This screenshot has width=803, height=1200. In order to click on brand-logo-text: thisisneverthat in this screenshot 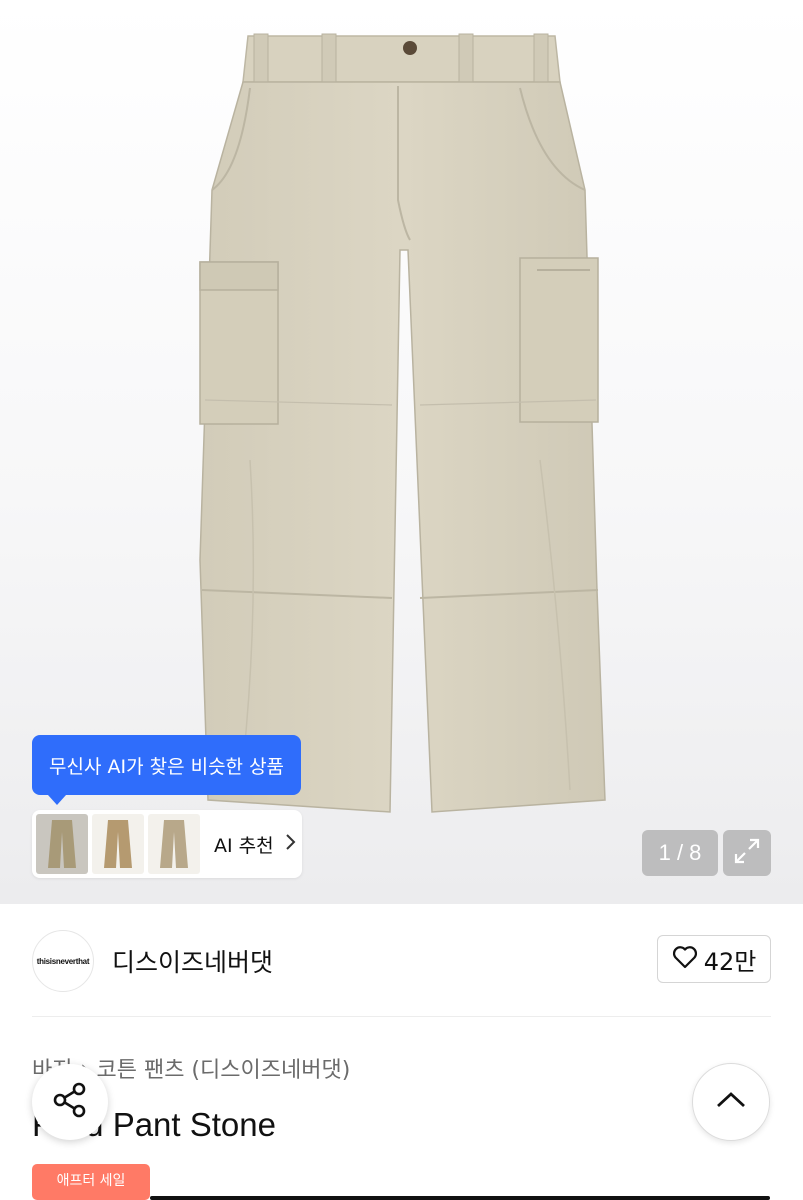, I will do `click(63, 961)`.